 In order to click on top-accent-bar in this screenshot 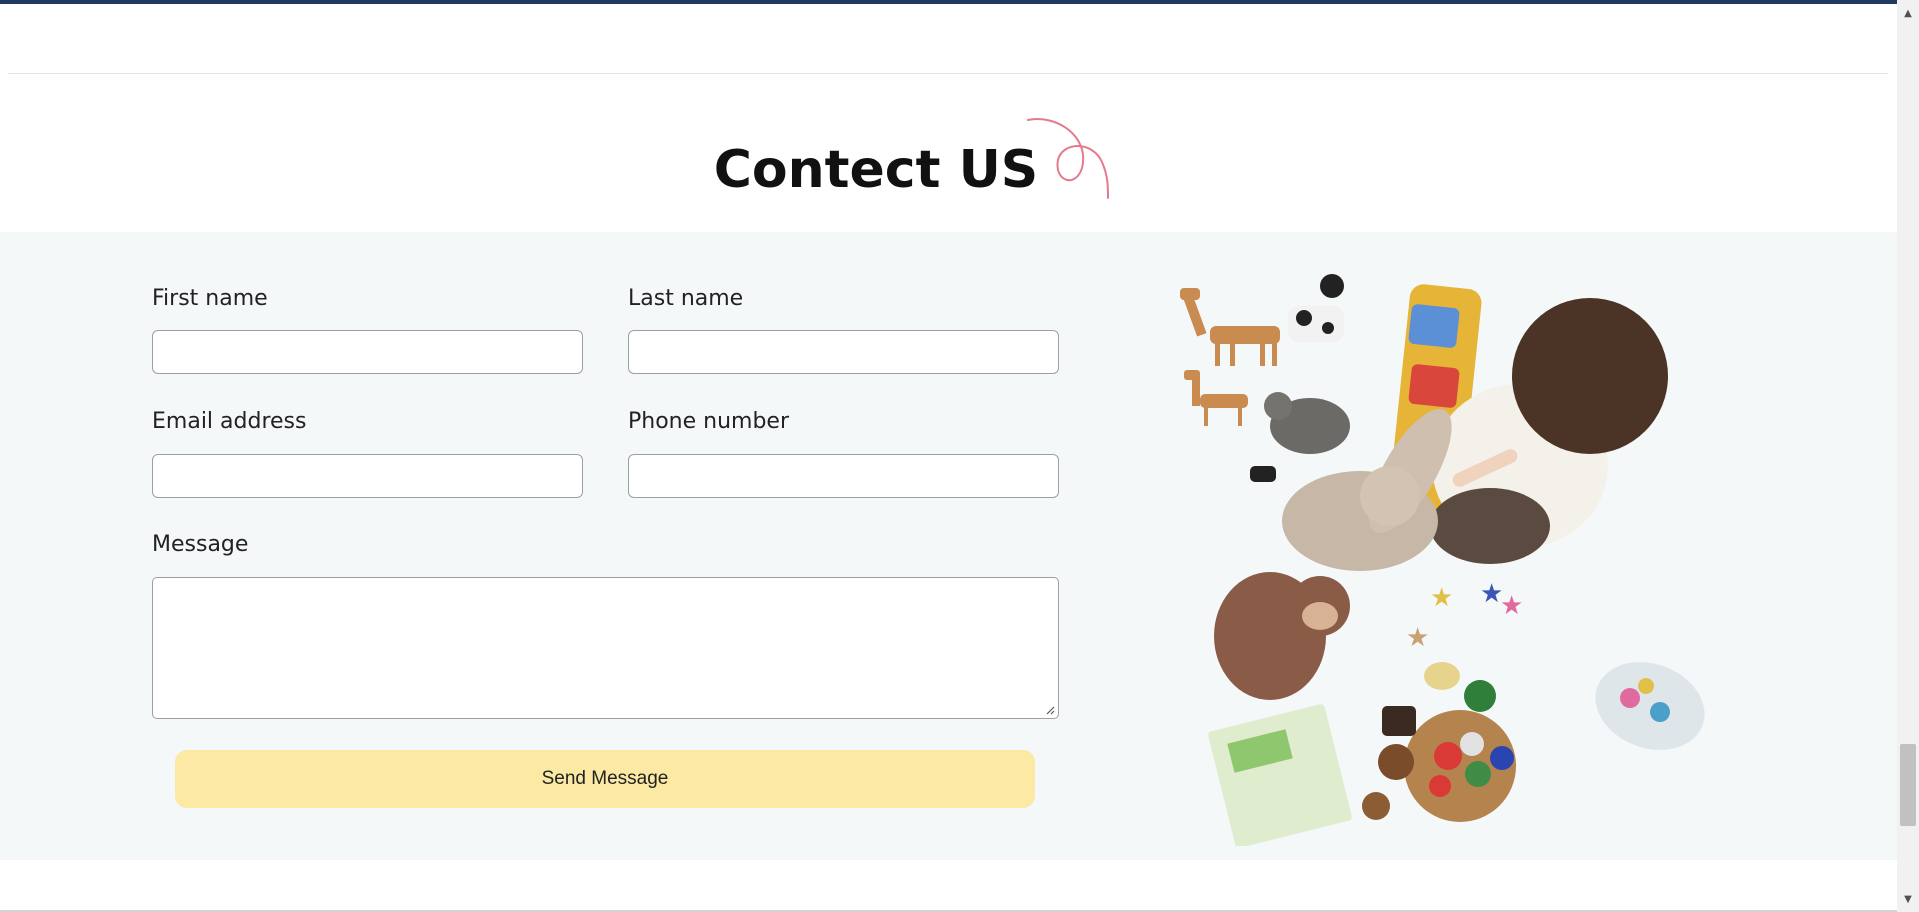, I will do `click(959, 2)`.